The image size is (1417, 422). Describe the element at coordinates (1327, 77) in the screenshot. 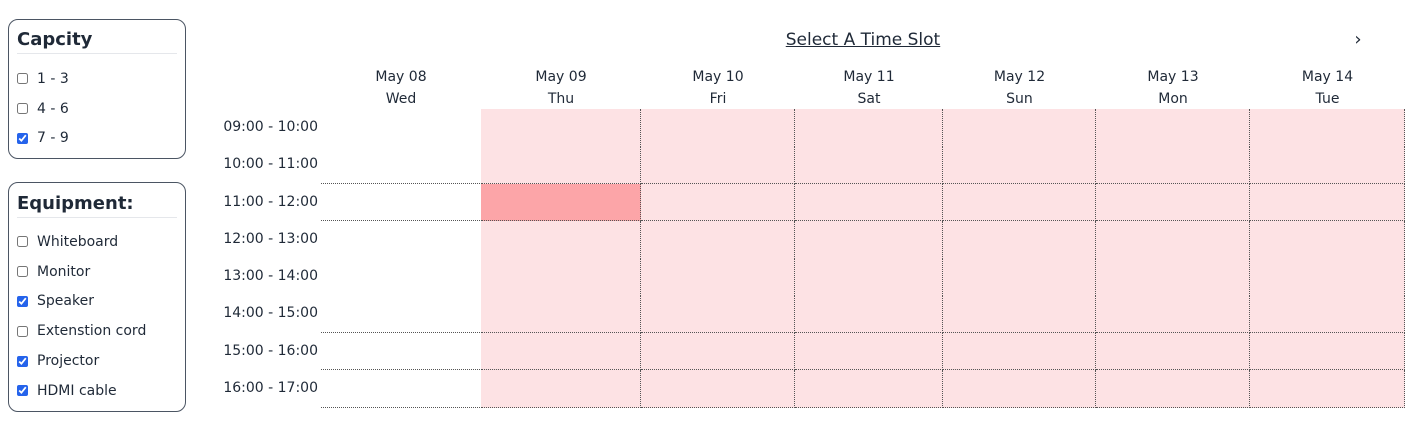

I see `day-date: May 14` at that location.